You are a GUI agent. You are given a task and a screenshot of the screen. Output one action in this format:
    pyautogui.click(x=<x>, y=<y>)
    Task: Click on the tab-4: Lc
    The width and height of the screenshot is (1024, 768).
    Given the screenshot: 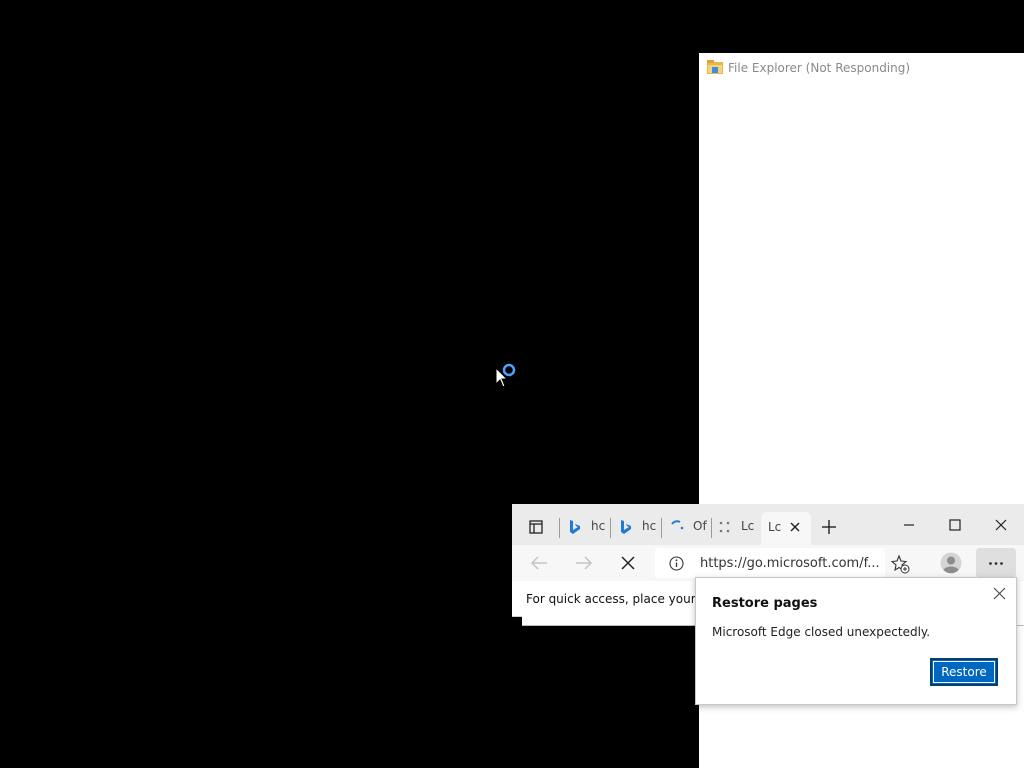 What is the action you would take?
    pyautogui.click(x=738, y=528)
    